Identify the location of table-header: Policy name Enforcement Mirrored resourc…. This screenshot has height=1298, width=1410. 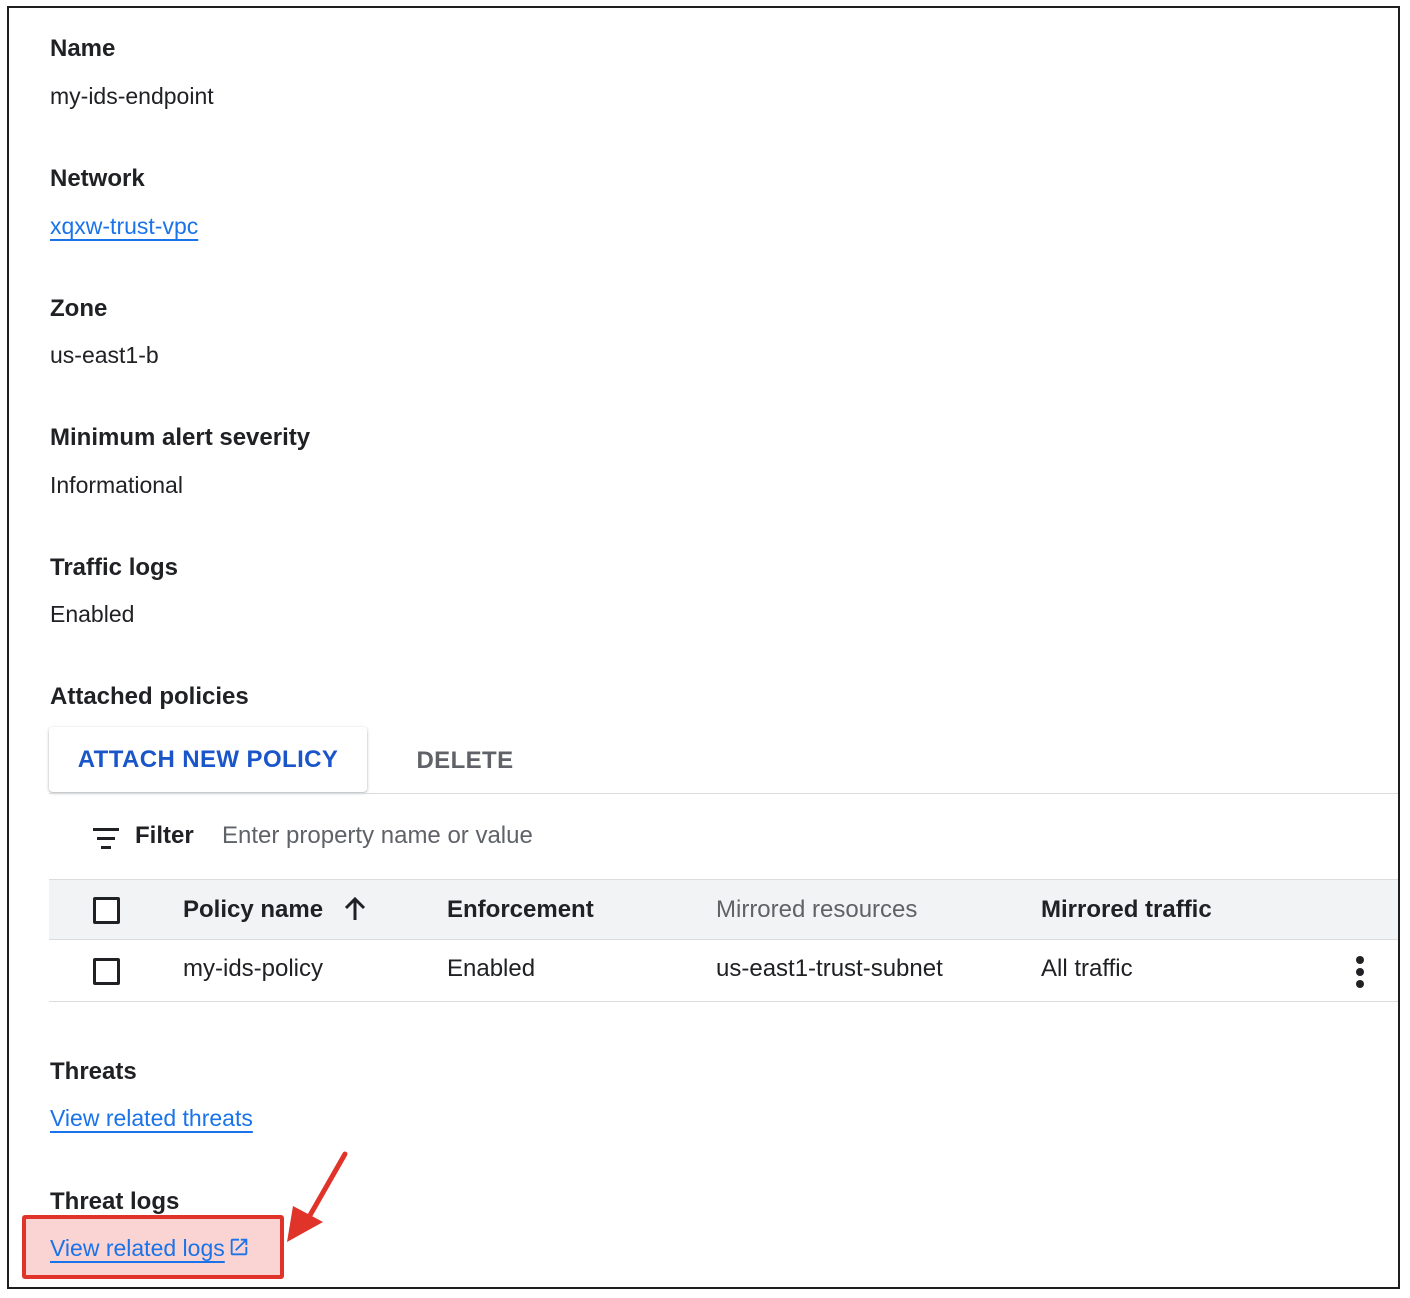
(723, 909).